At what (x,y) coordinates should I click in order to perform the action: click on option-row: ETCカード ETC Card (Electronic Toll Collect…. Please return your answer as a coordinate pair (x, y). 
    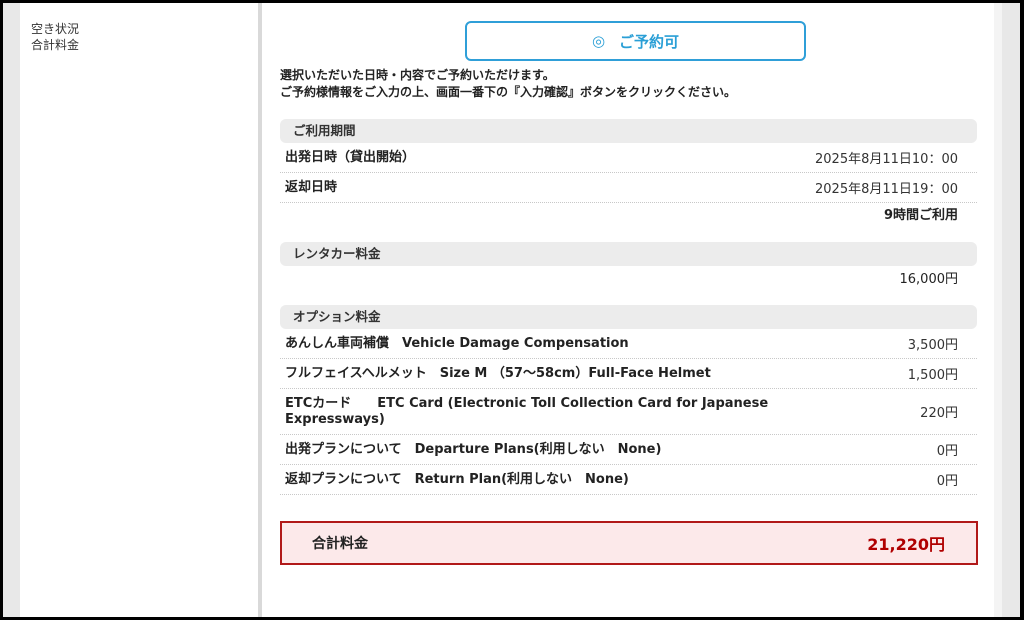
    Looking at the image, I should click on (628, 412).